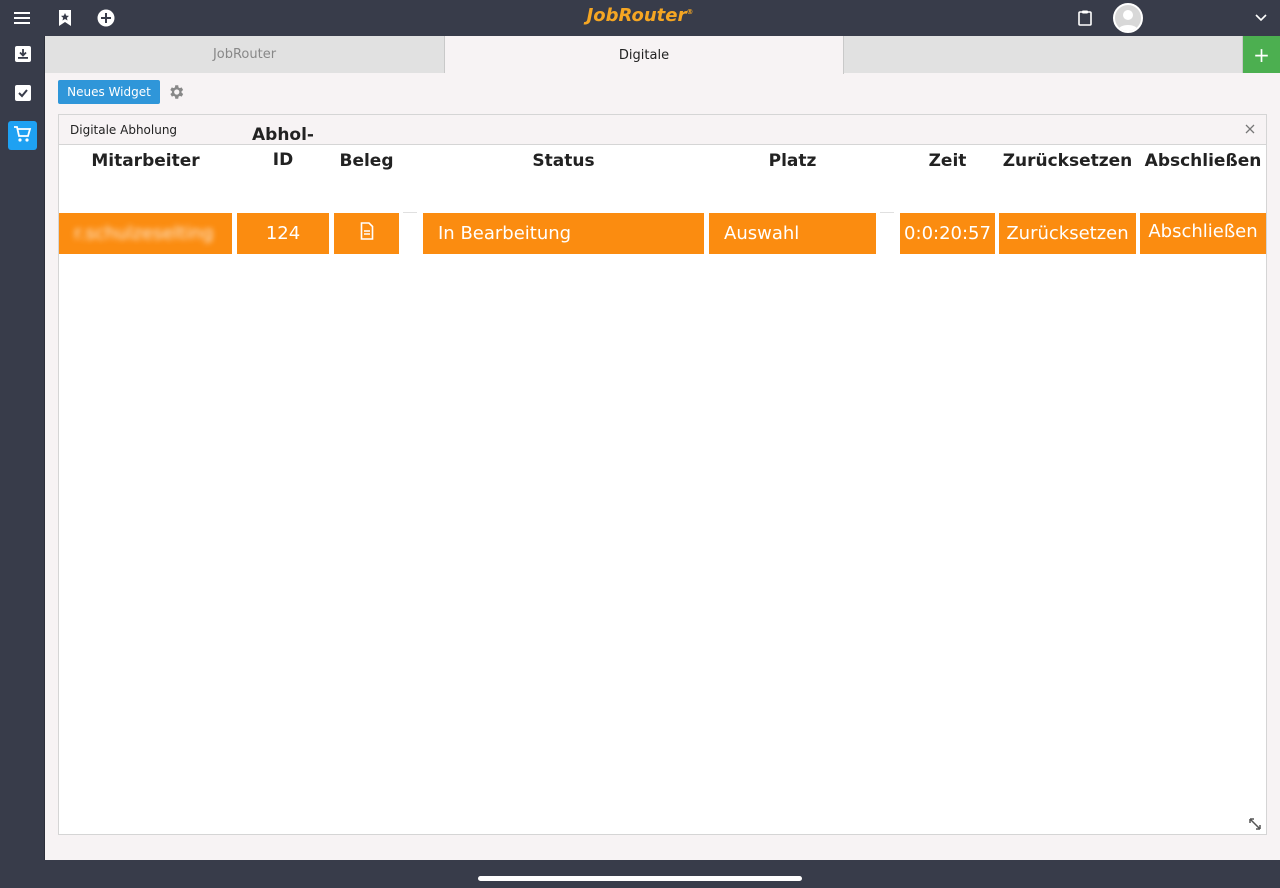 The height and width of the screenshot is (888, 1280). What do you see at coordinates (106, 18) in the screenshot?
I see `add-circle-icon` at bounding box center [106, 18].